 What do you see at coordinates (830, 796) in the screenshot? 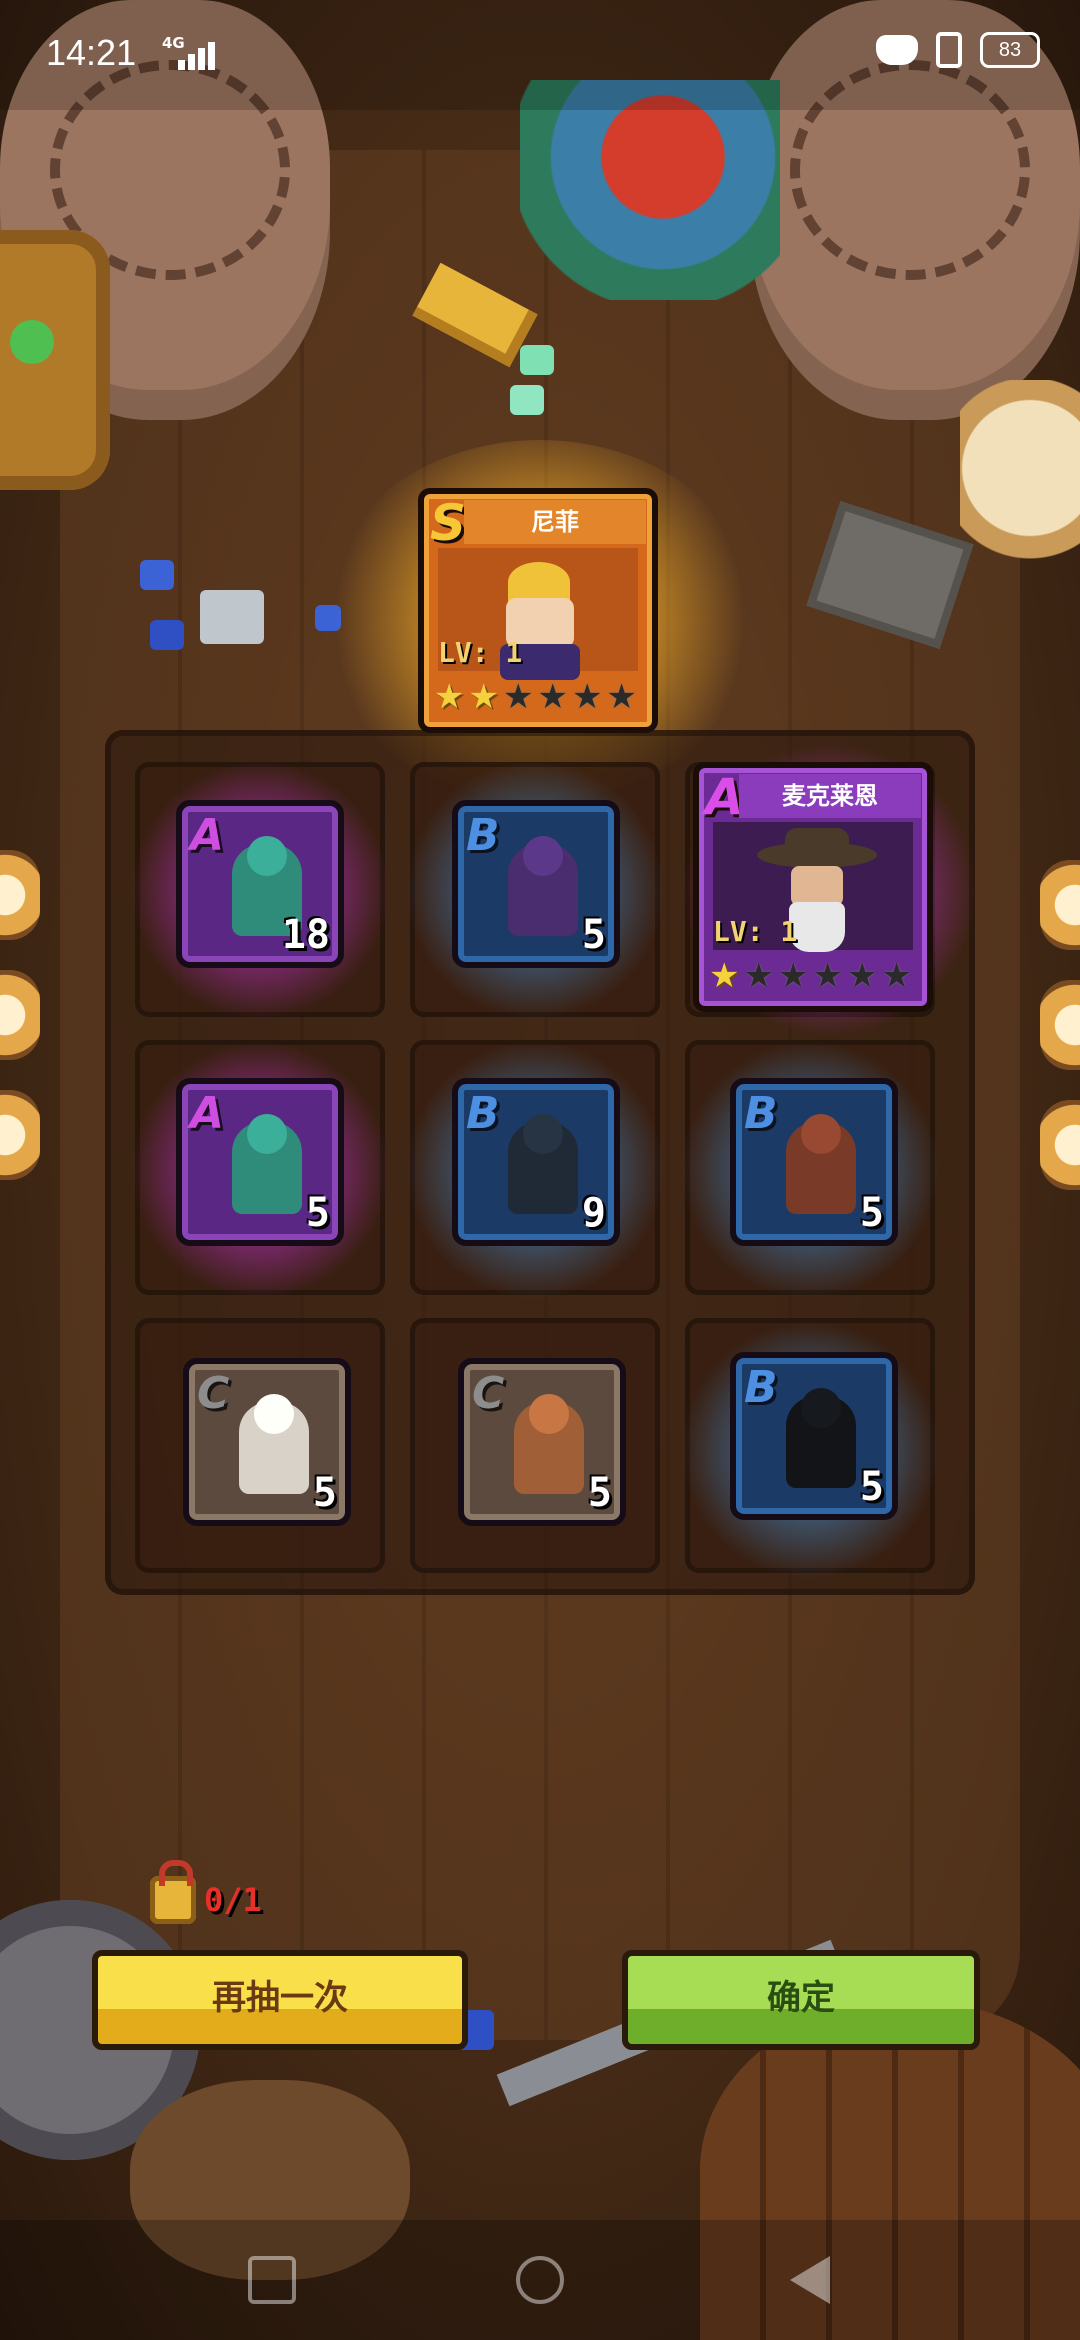
I see `hero-name: 麦克莱恩` at bounding box center [830, 796].